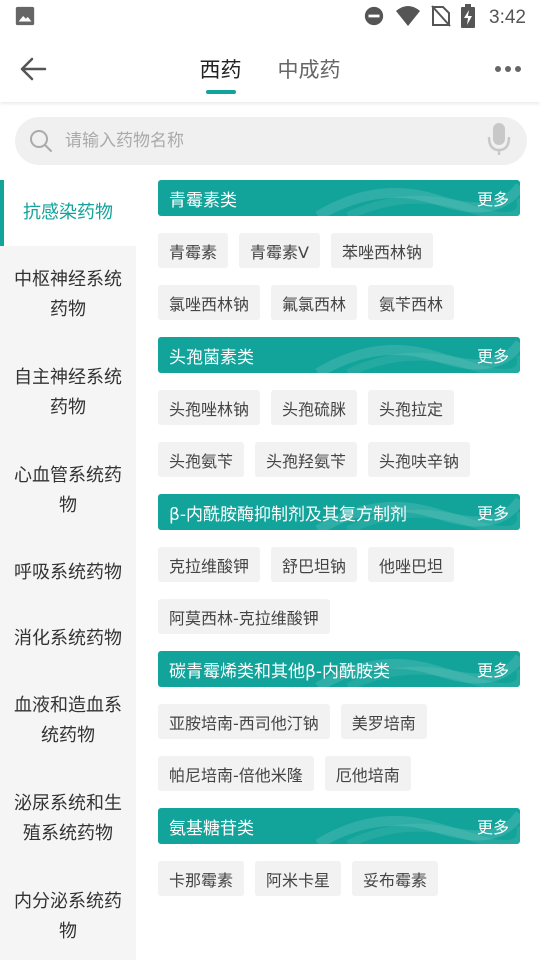 The width and height of the screenshot is (540, 960). I want to click on back-button, so click(33, 69).